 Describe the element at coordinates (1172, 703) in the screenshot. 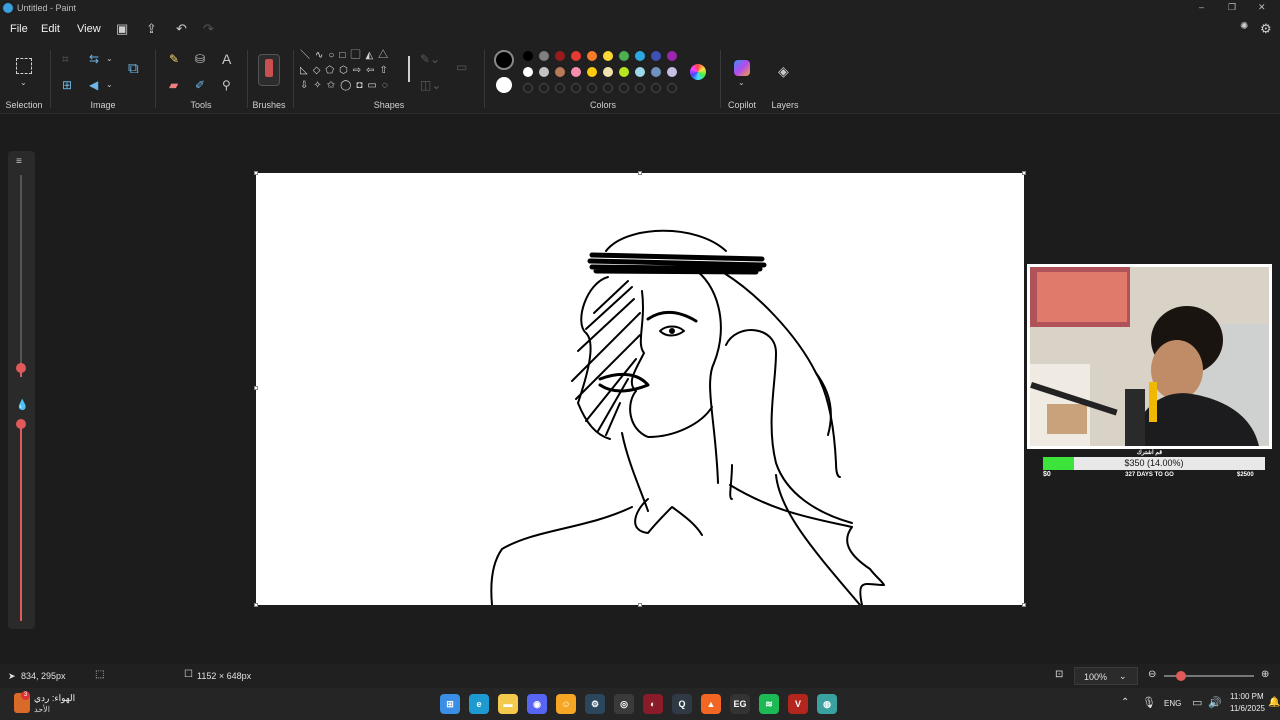

I see `language-indicator: ENG` at that location.